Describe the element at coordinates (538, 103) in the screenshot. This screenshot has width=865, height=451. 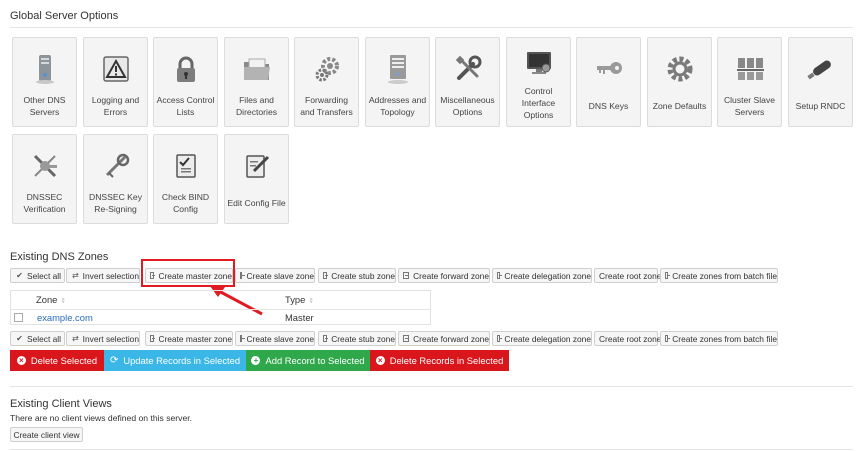
I see `tile-label: Control Interface Options` at that location.